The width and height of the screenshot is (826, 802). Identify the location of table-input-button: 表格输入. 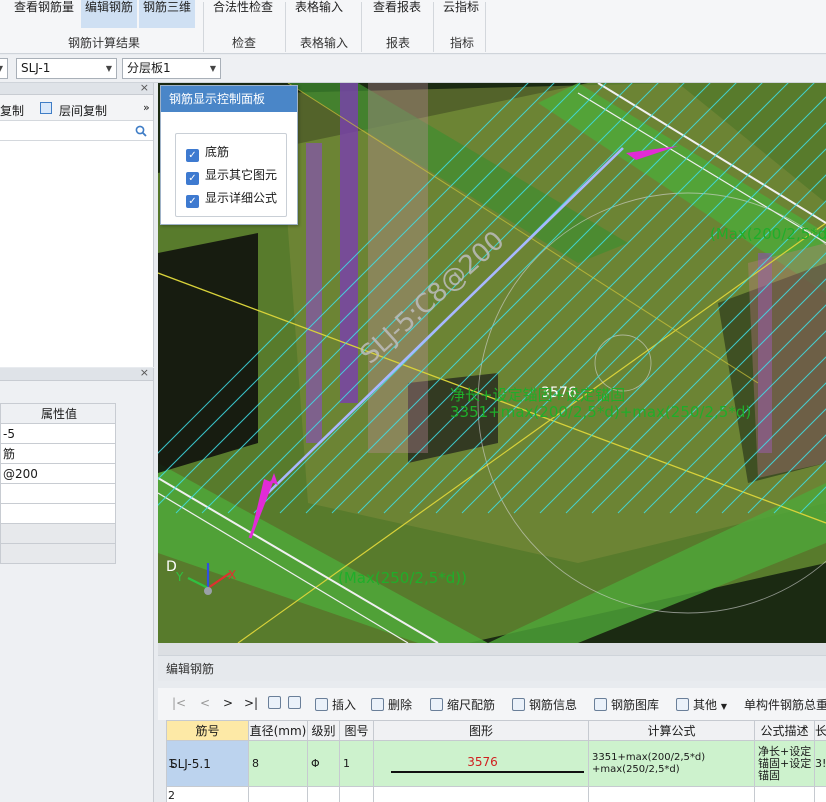
(319, 14).